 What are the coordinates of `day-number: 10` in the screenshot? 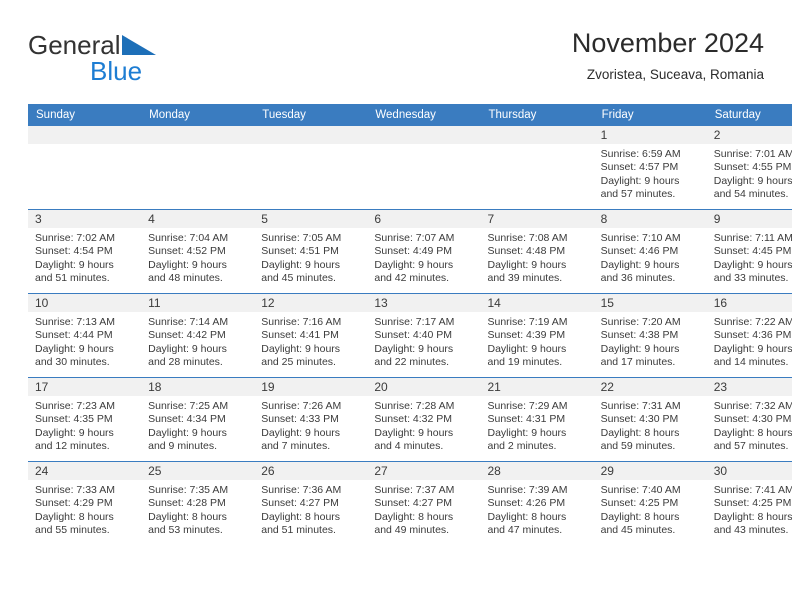 It's located at (85, 303).